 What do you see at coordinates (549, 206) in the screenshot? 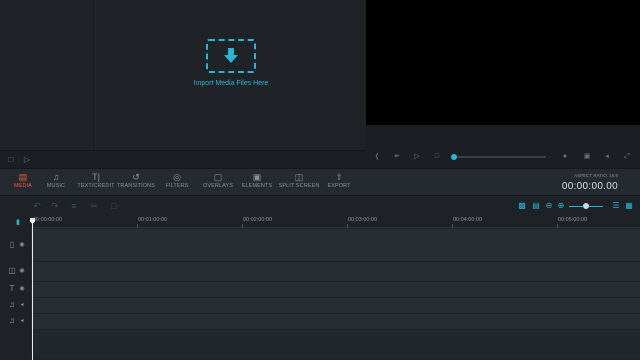
I see `zoom-out-icon: ⊖` at bounding box center [549, 206].